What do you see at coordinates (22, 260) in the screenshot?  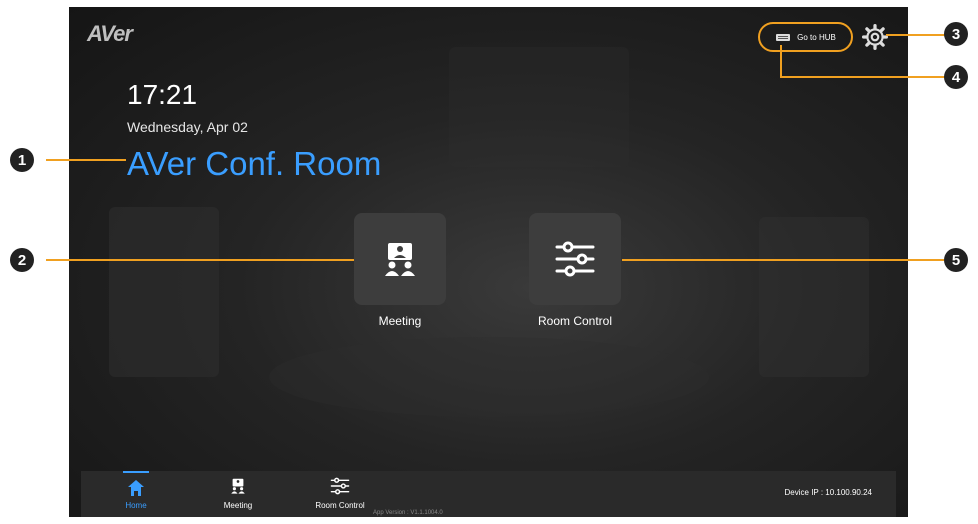 I see `callout-badge-2: 2` at bounding box center [22, 260].